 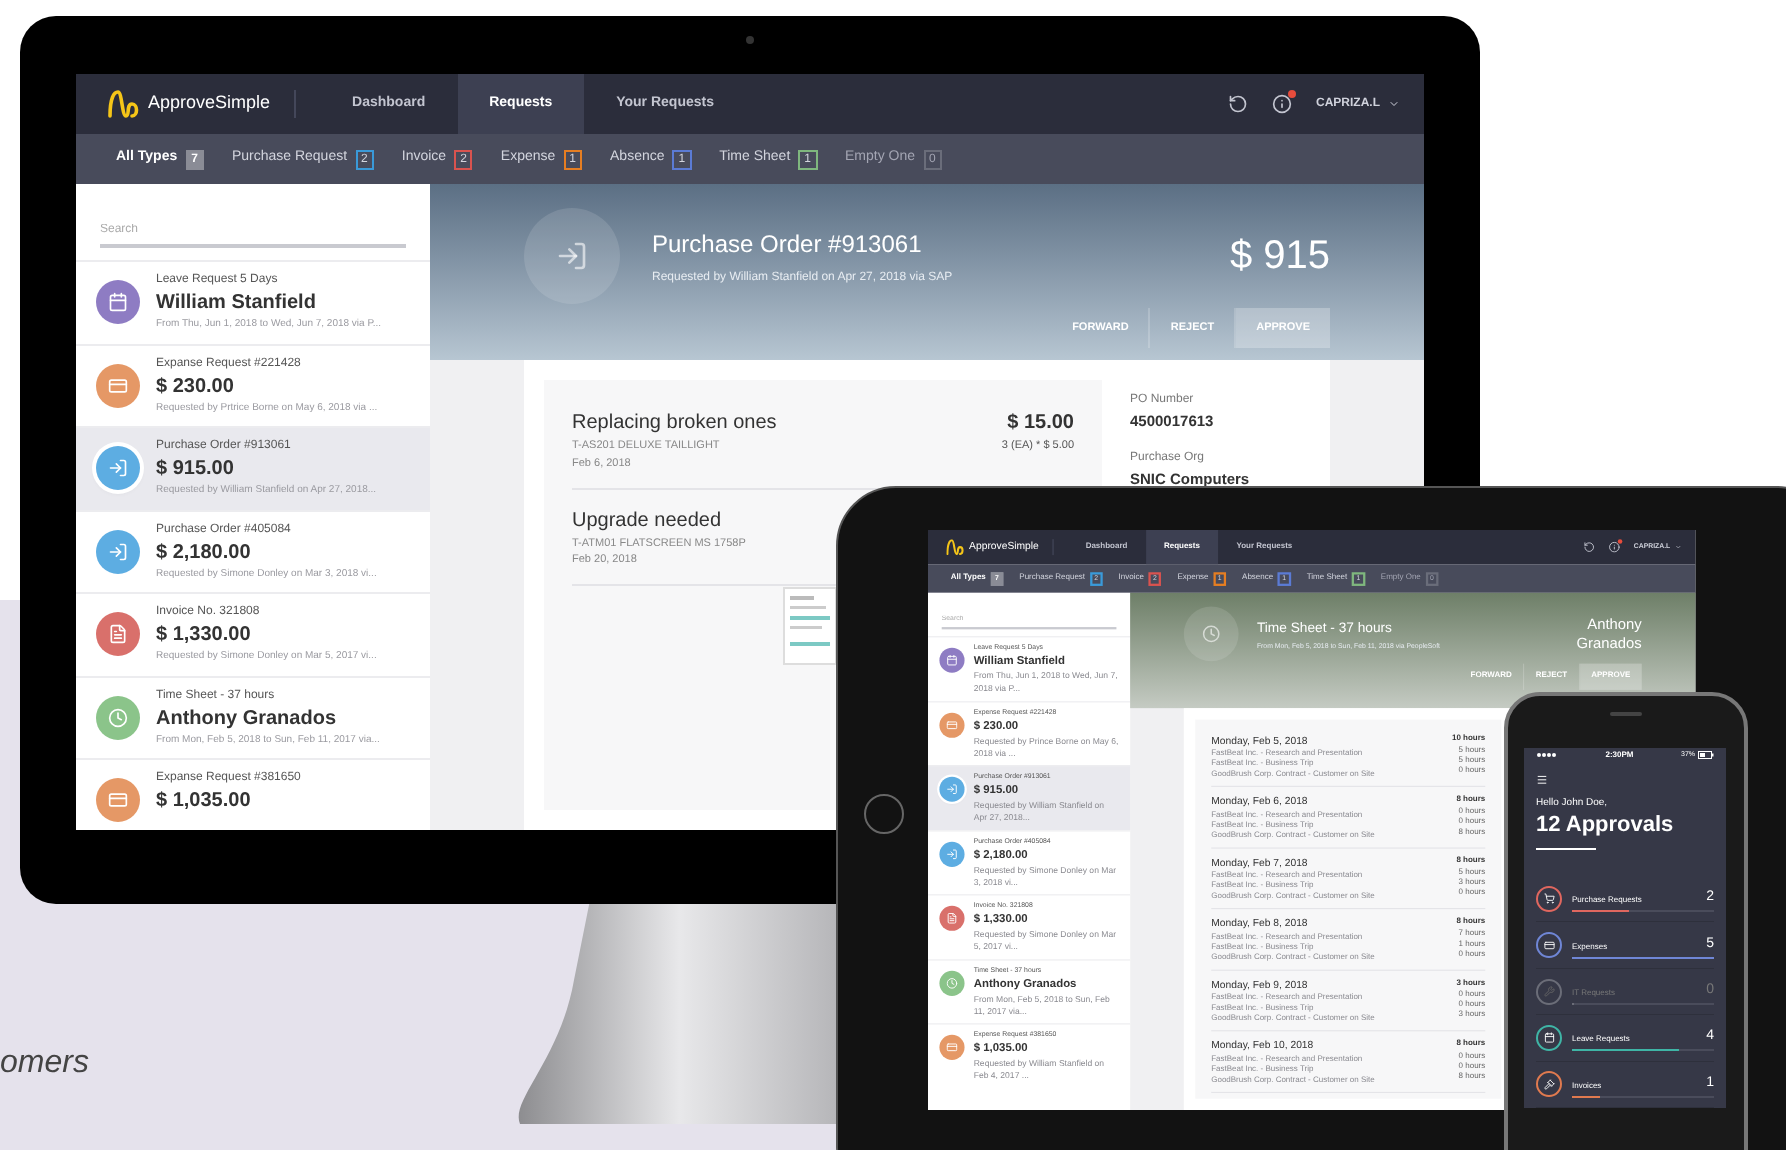 I want to click on request-headline: $ 915.00, so click(x=196, y=470).